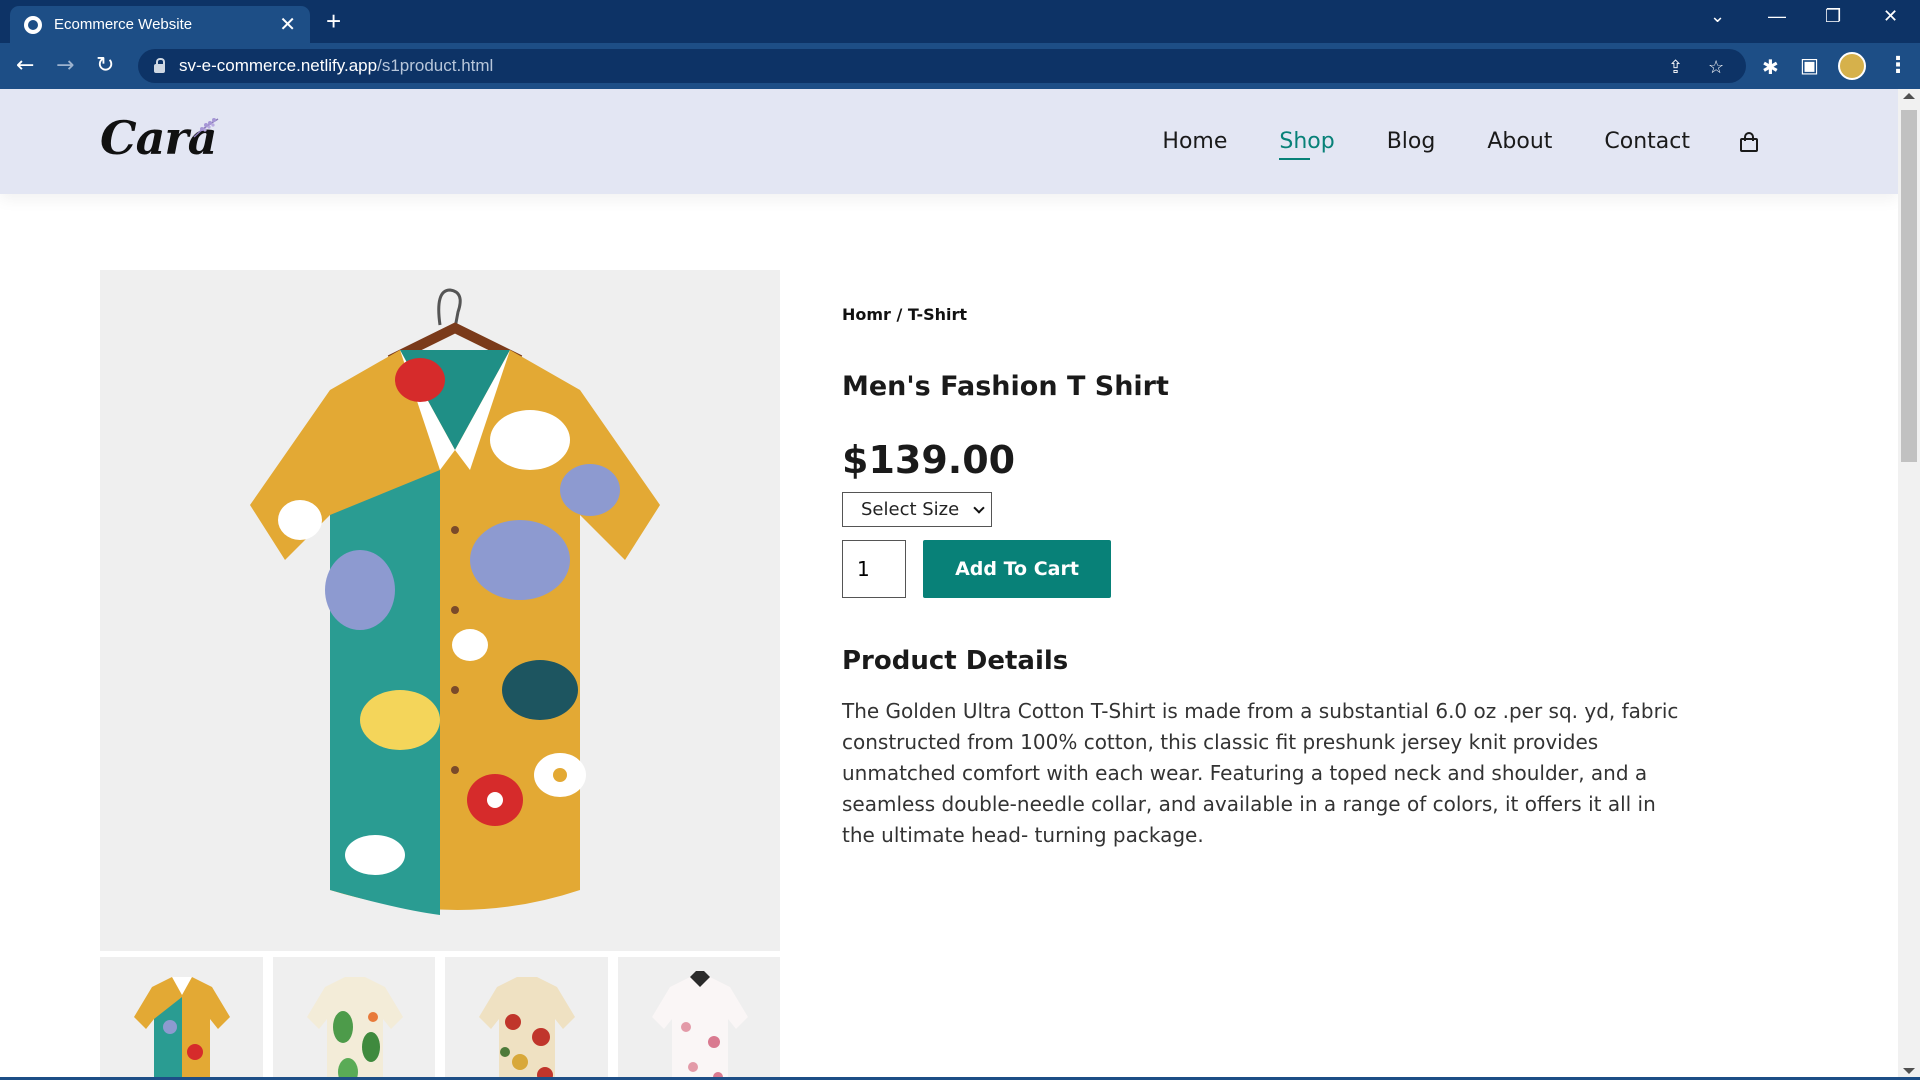 Image resolution: width=1920 pixels, height=1080 pixels. Describe the element at coordinates (1017, 569) in the screenshot. I see `add-to-cart-button: Add To Cart` at that location.